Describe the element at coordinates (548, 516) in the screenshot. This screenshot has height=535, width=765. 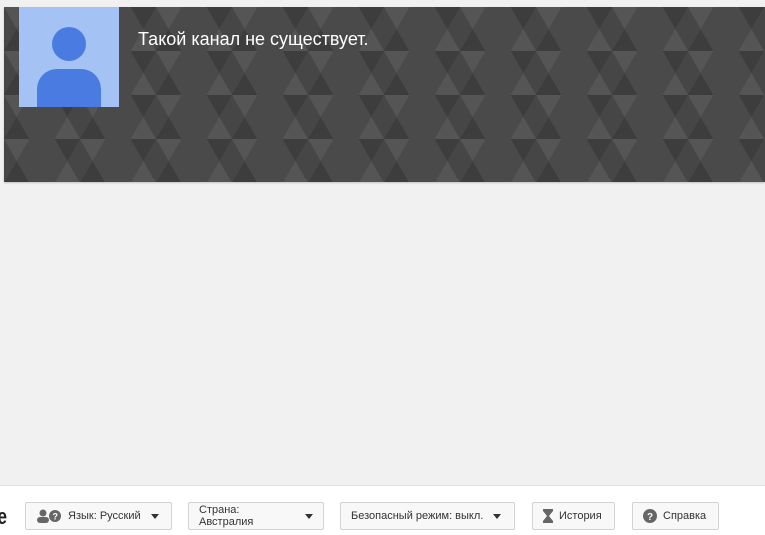
I see `hourglass-icon` at that location.